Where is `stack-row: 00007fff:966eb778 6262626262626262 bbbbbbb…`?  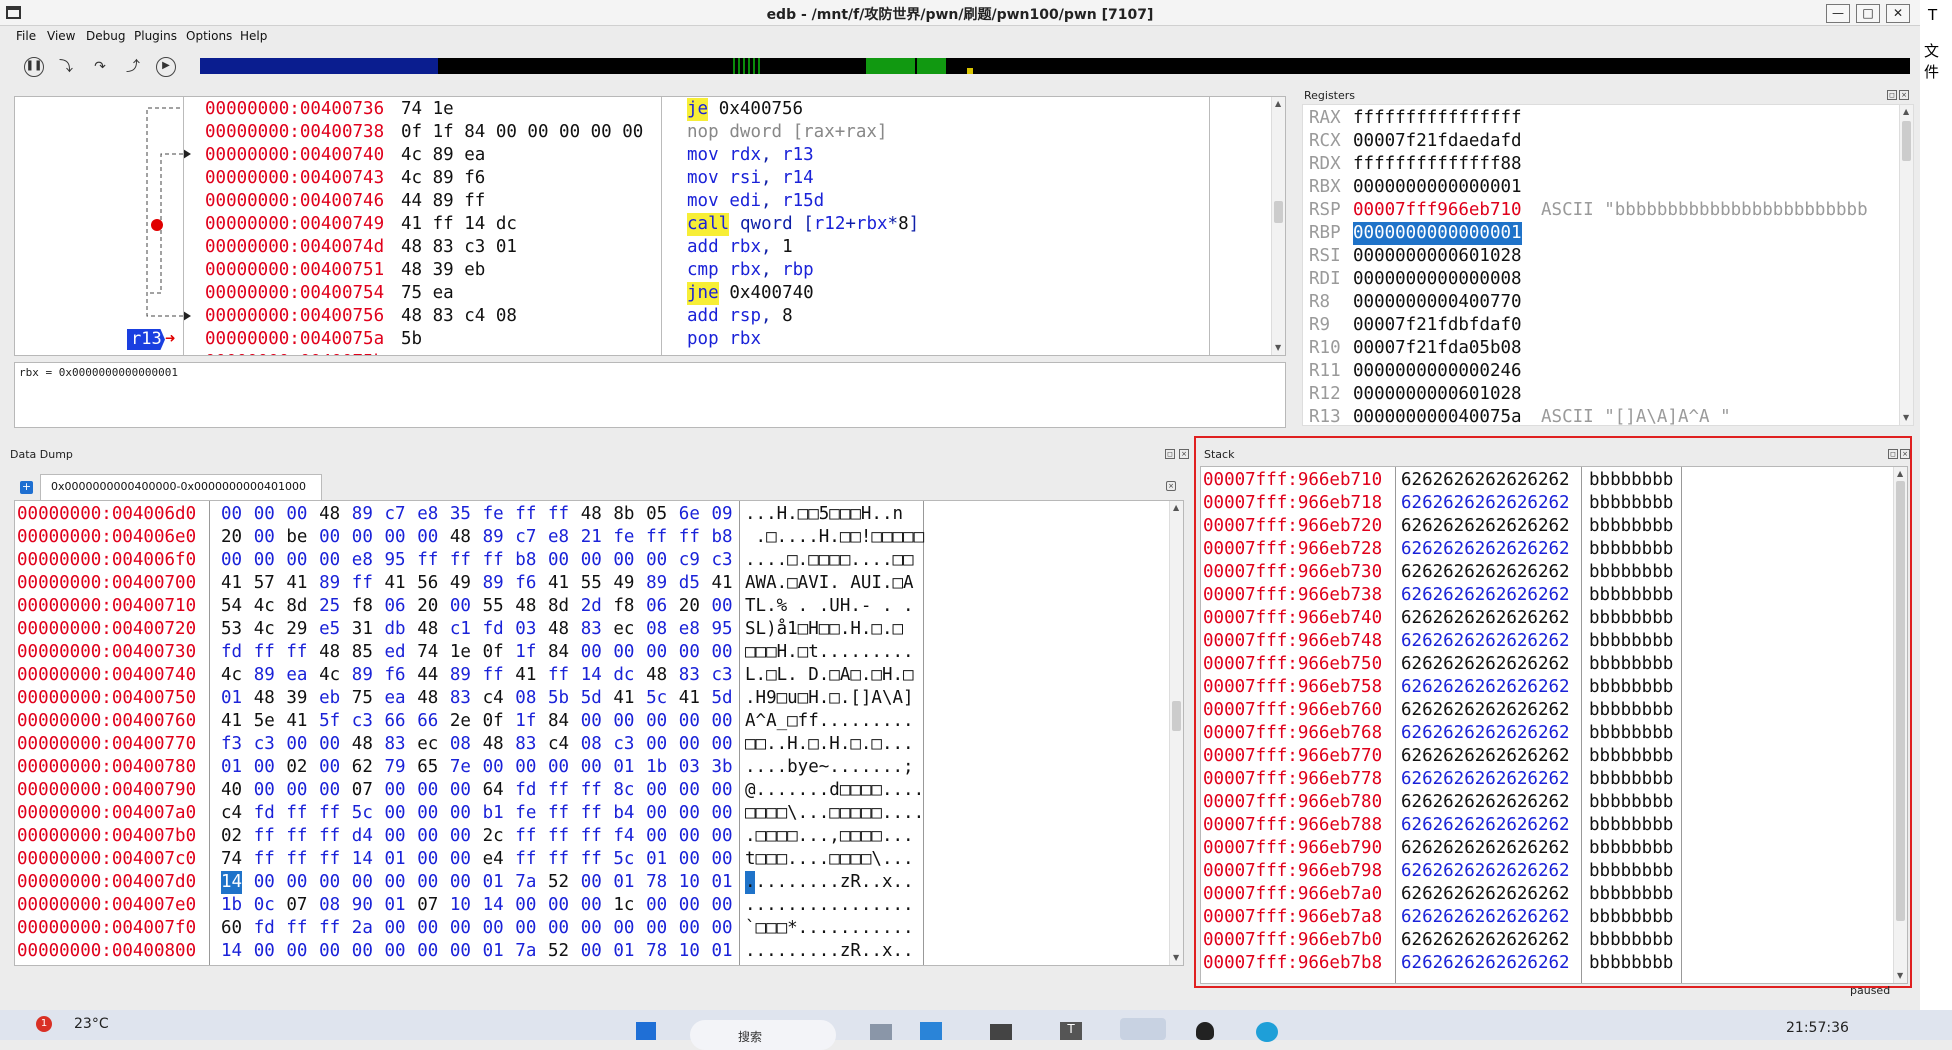
stack-row: 00007fff:966eb778 6262626262626262 bbbbbbb… is located at coordinates (1546, 779).